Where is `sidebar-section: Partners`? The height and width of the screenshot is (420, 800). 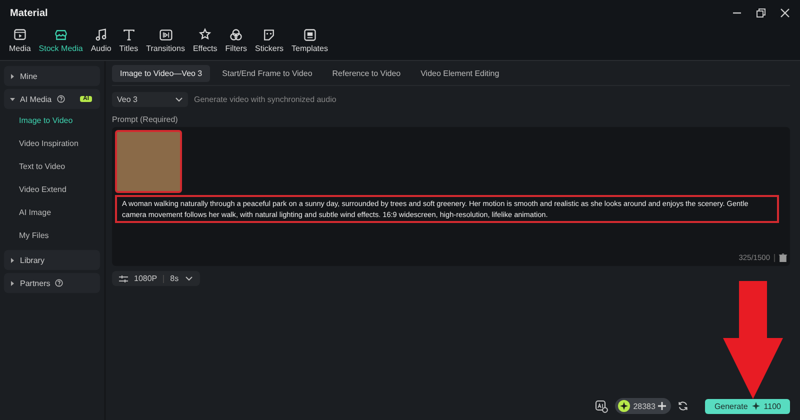 sidebar-section: Partners is located at coordinates (52, 283).